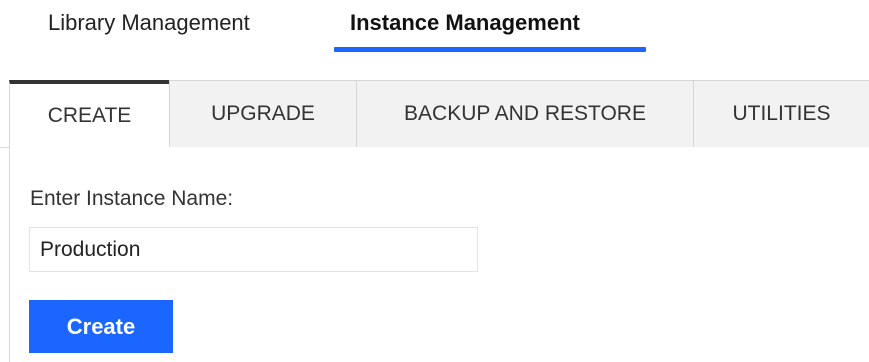  What do you see at coordinates (525, 114) in the screenshot?
I see `tab-backup-and-restore: BACKUP AND RESTORE` at bounding box center [525, 114].